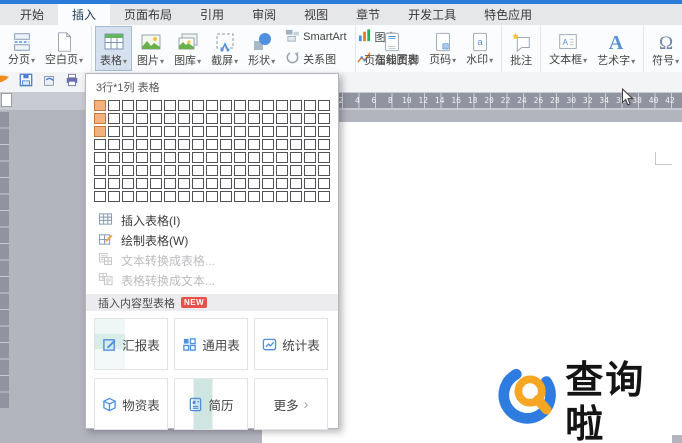 The width and height of the screenshot is (682, 443). What do you see at coordinates (142, 131) in the screenshot?
I see `grid-cell-r3c4` at bounding box center [142, 131].